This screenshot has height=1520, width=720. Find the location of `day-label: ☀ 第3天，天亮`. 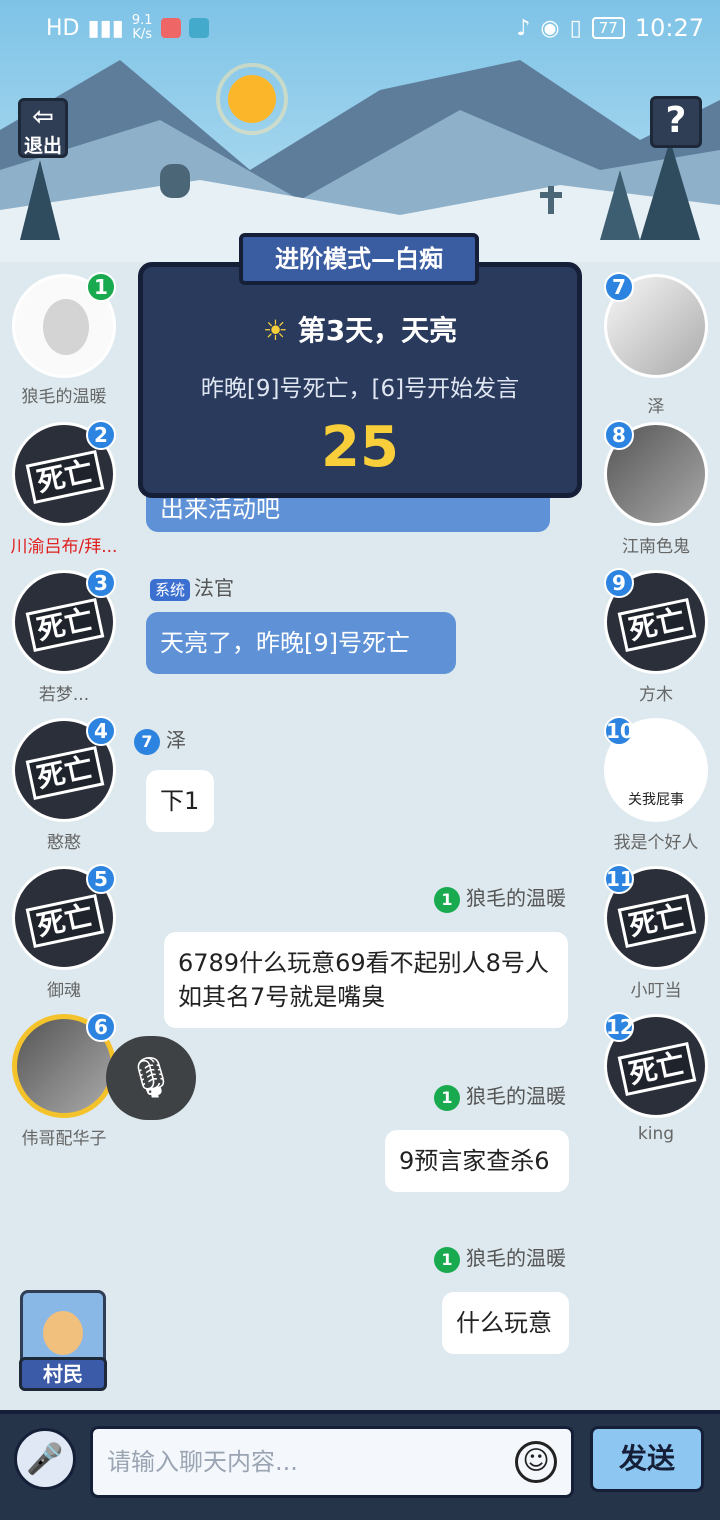

day-label: ☀ 第3天，天亮 is located at coordinates (360, 330).